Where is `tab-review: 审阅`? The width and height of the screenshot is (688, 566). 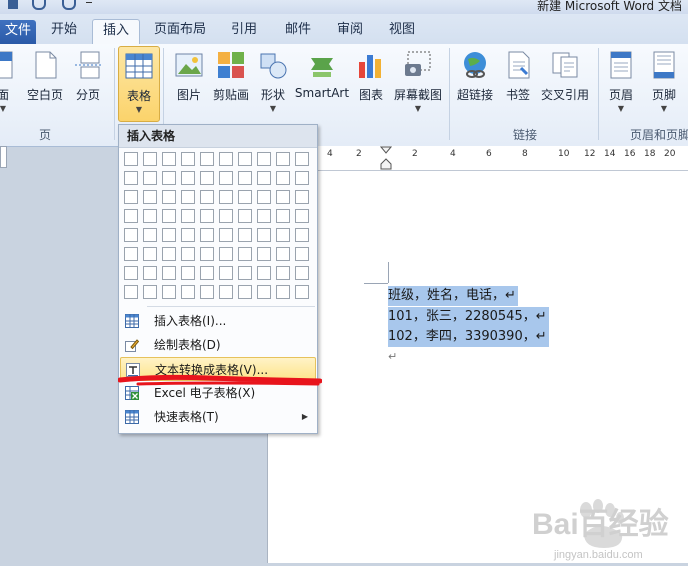 tab-review: 审阅 is located at coordinates (350, 31).